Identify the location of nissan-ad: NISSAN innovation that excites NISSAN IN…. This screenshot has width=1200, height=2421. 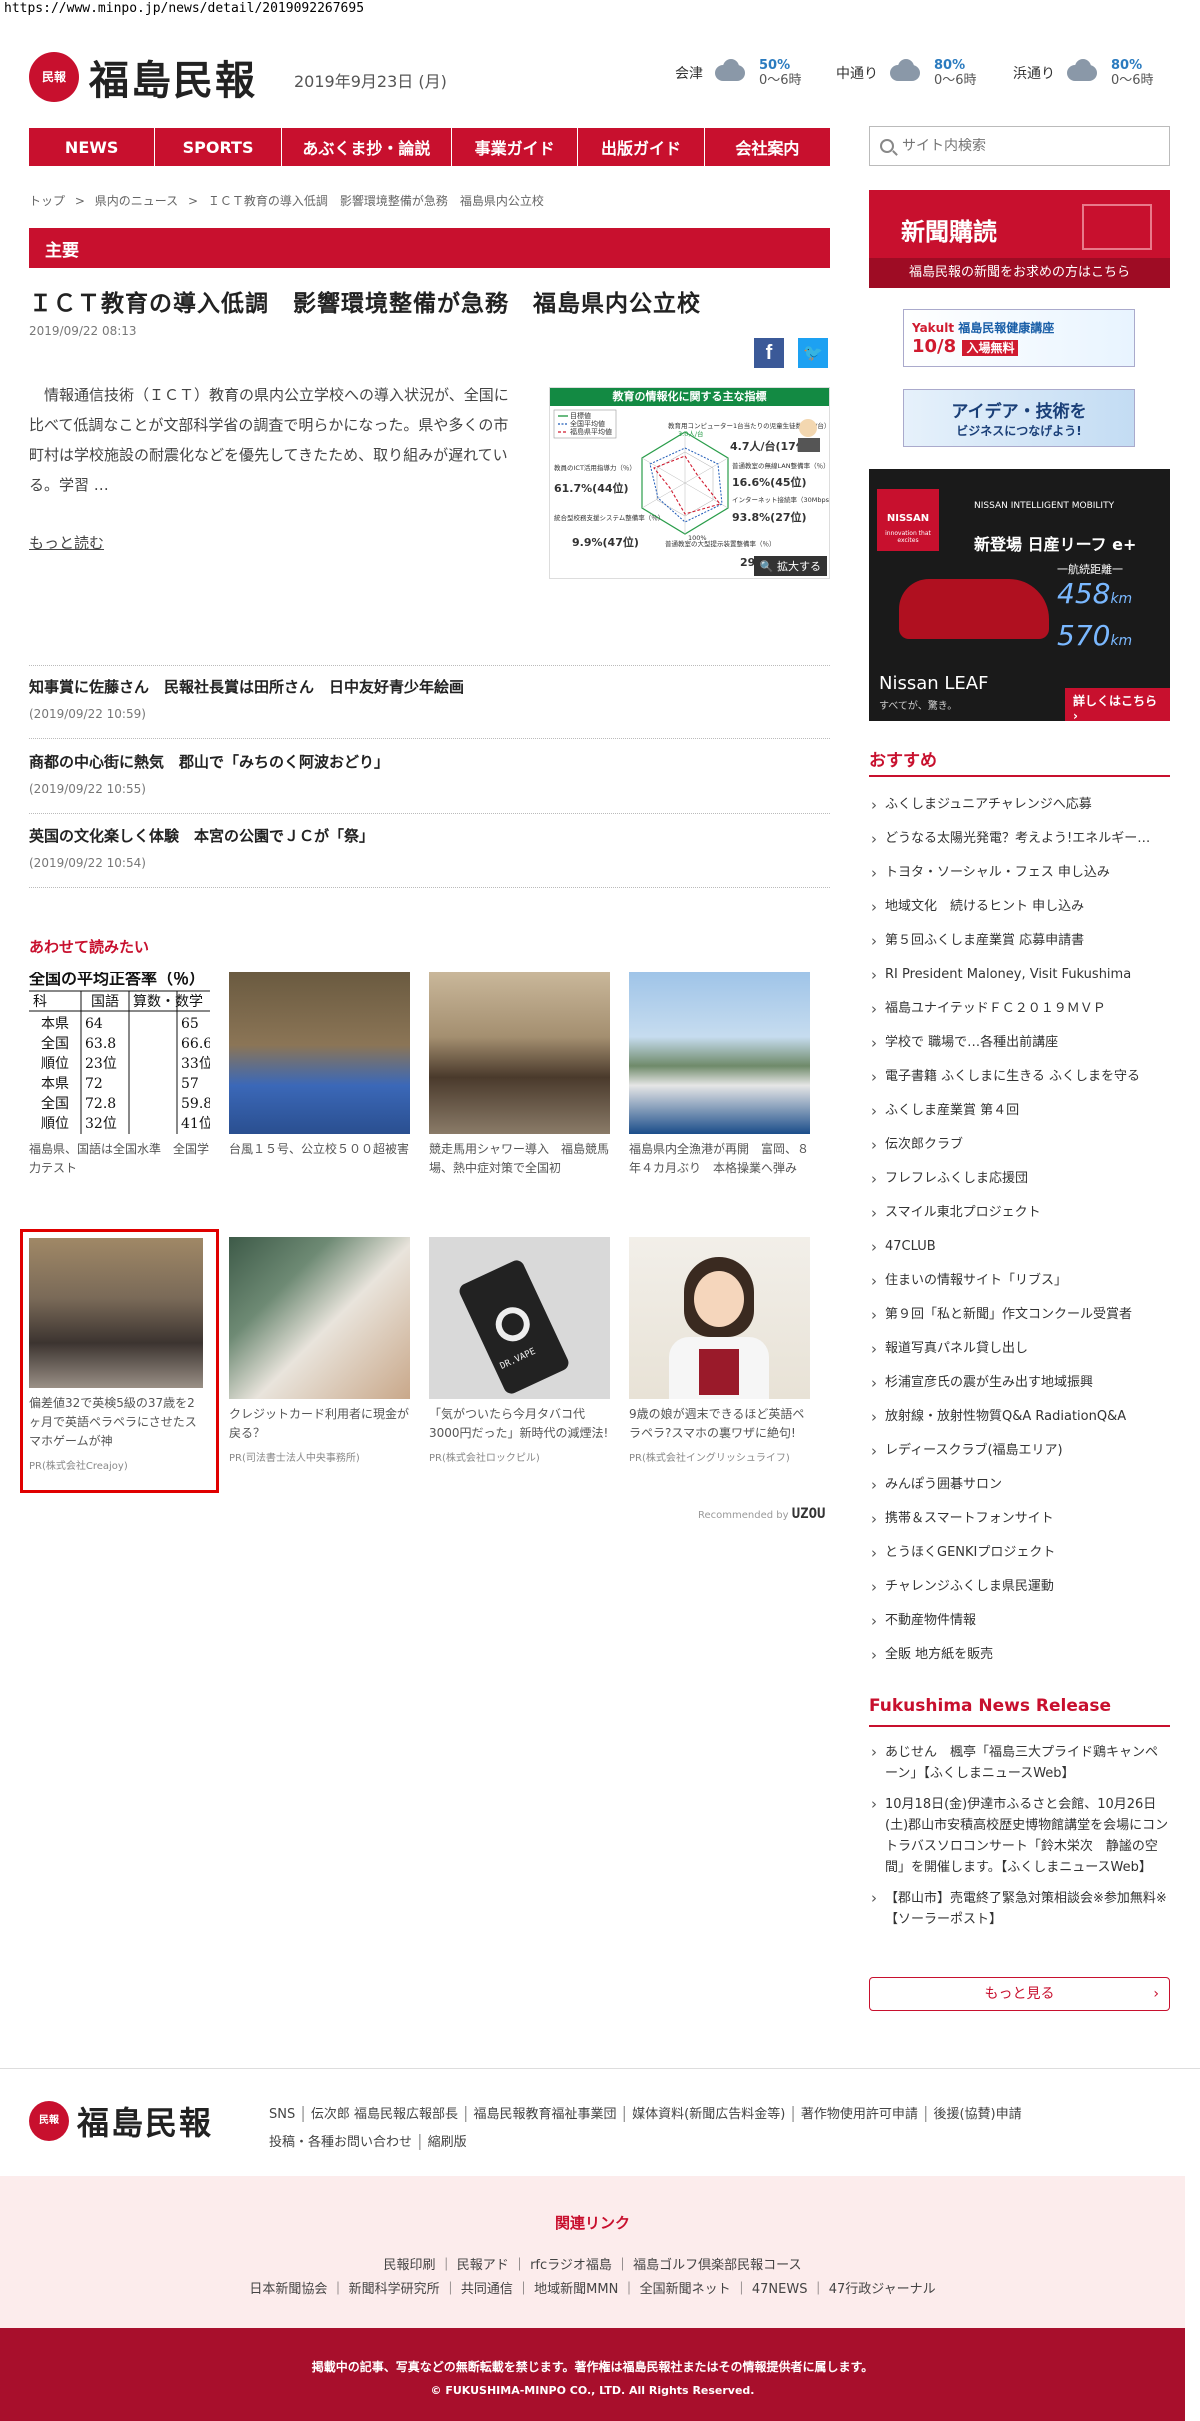
(1019, 595).